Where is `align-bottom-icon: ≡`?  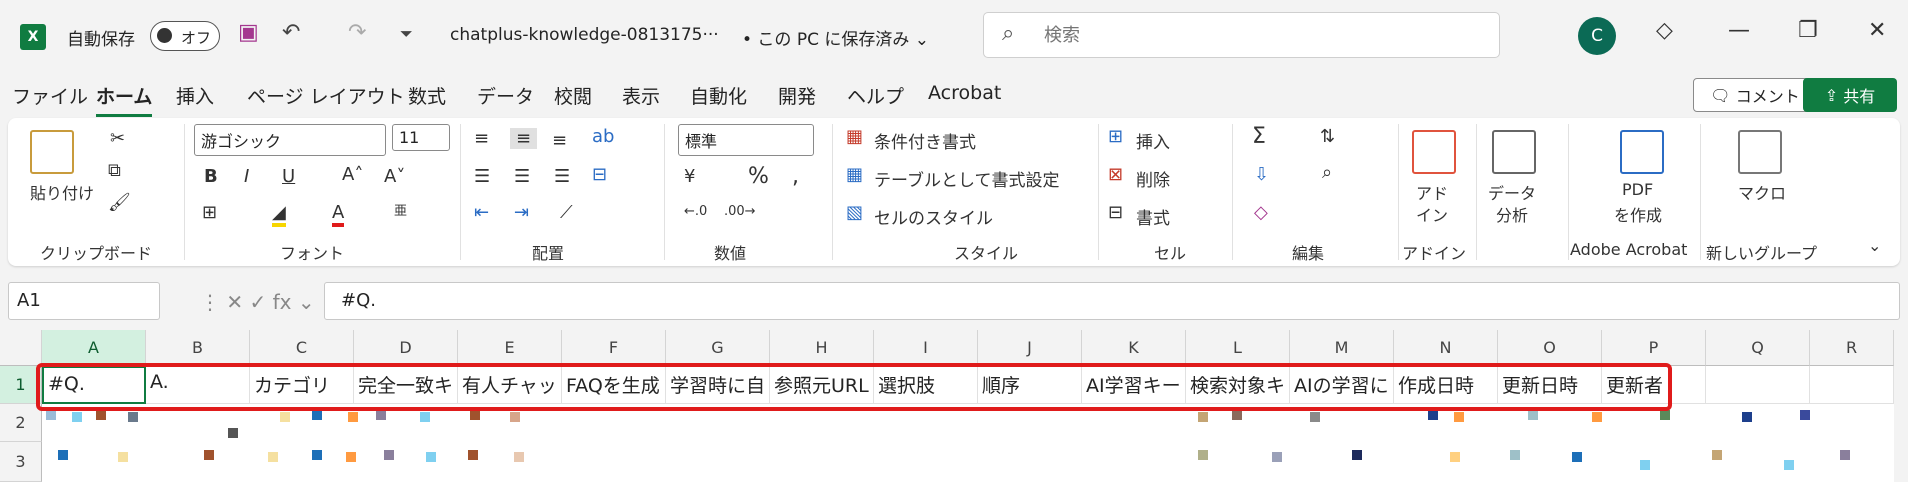 align-bottom-icon: ≡ is located at coordinates (559, 140).